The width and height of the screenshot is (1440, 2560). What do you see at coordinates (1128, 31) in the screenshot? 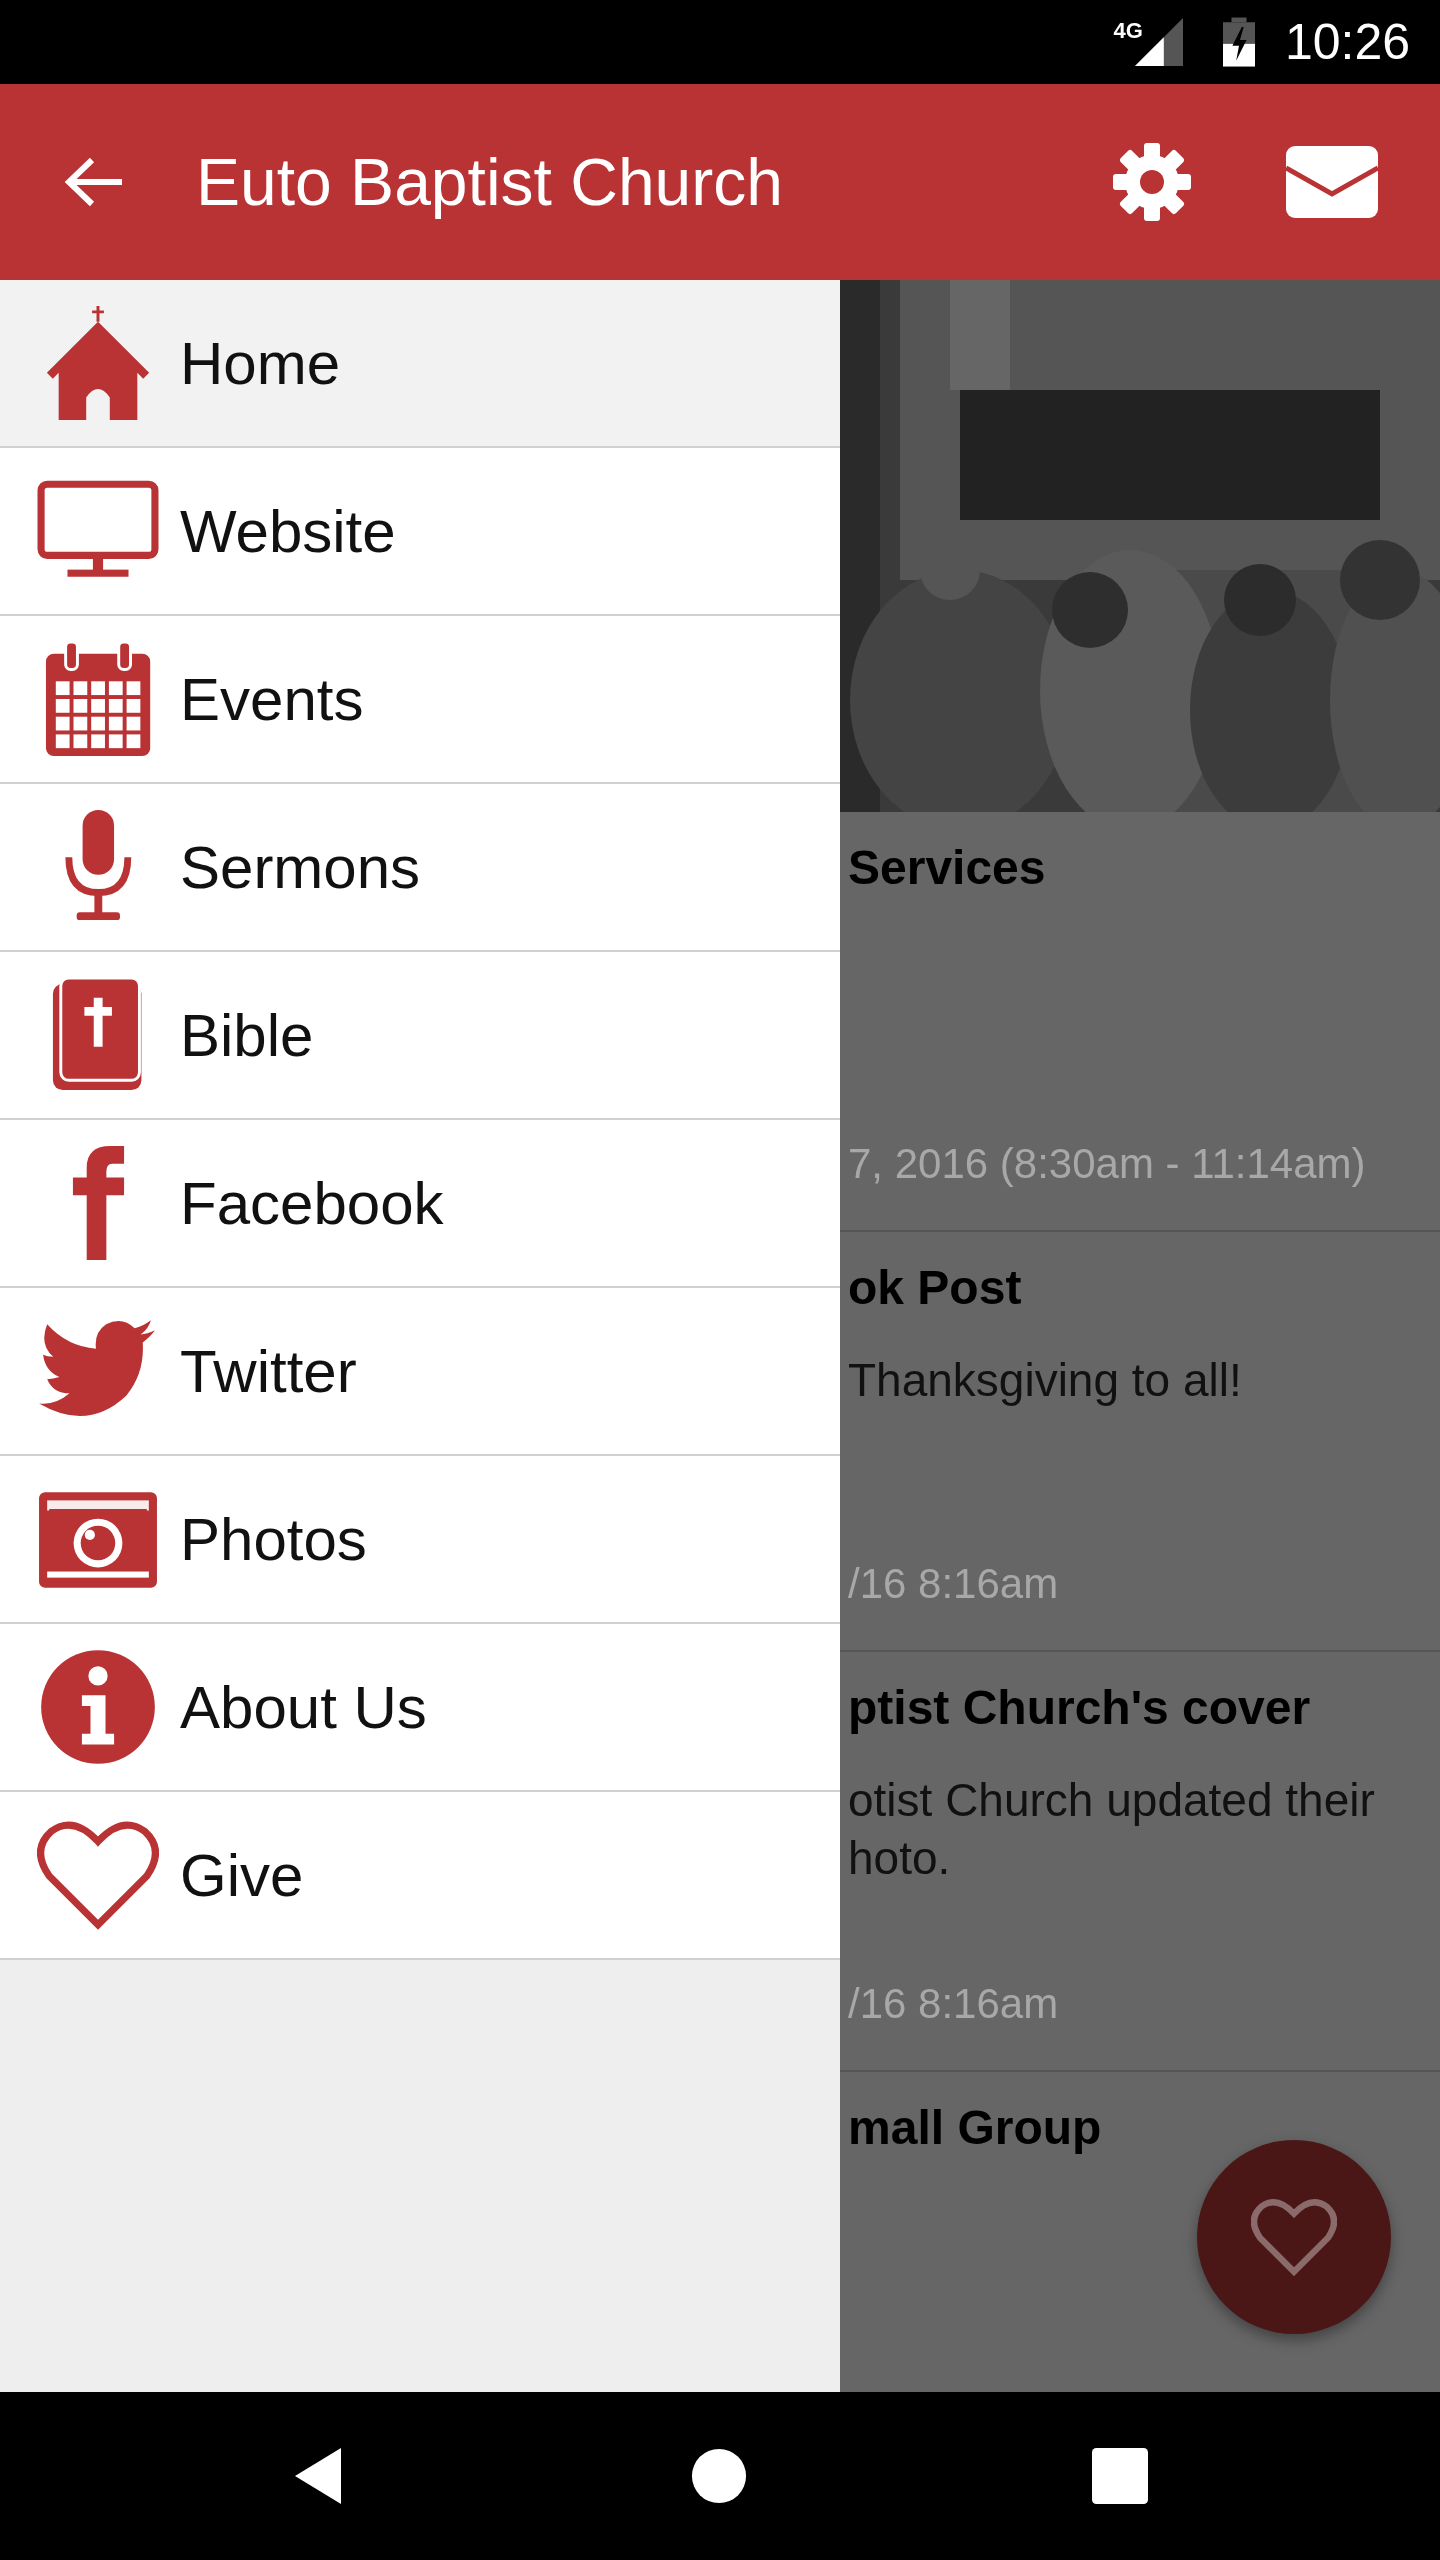
I see `network-type: 4G` at bounding box center [1128, 31].